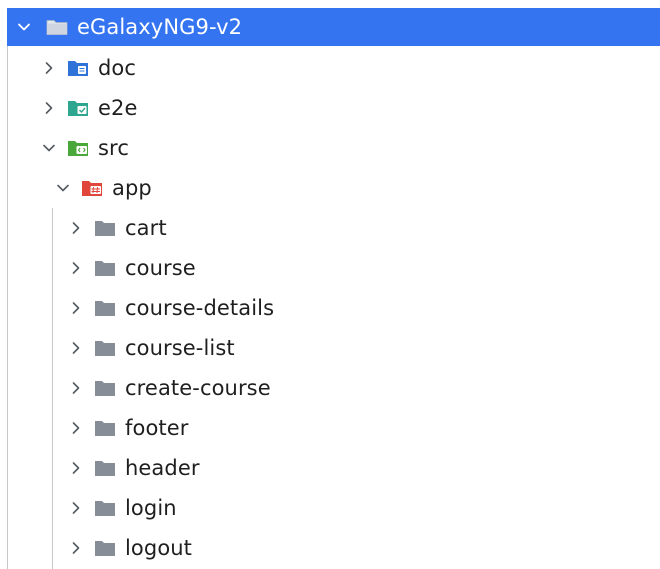 Image resolution: width=660 pixels, height=569 pixels. What do you see at coordinates (132, 188) in the screenshot?
I see `tree-label-app: app` at bounding box center [132, 188].